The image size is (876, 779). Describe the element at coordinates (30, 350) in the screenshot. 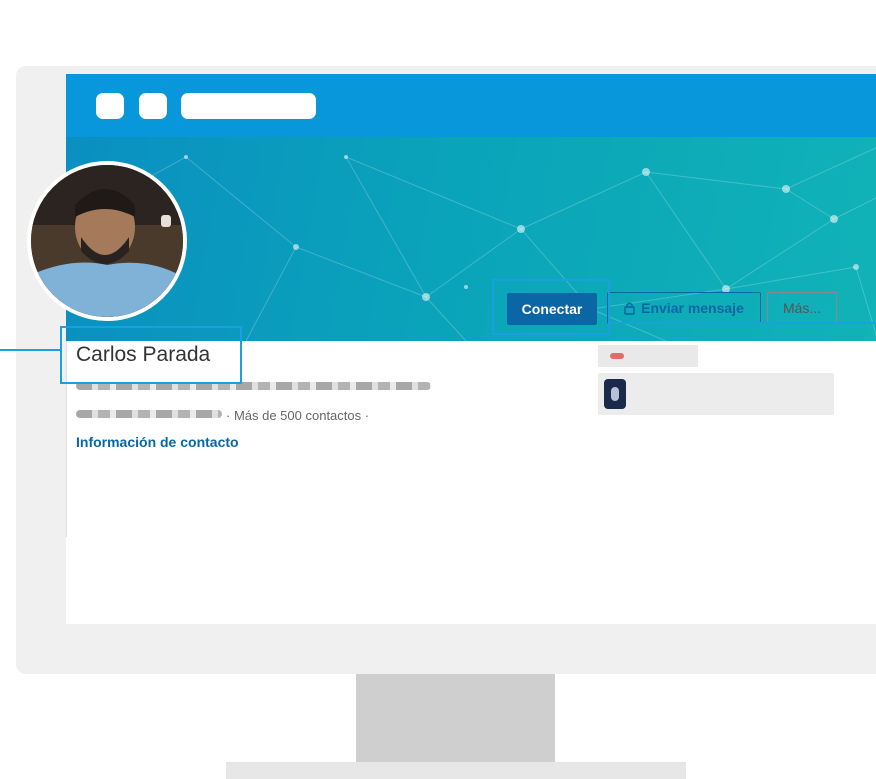

I see `name-callout-line` at that location.